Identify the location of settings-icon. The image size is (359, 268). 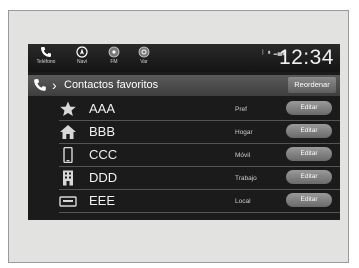
(144, 52).